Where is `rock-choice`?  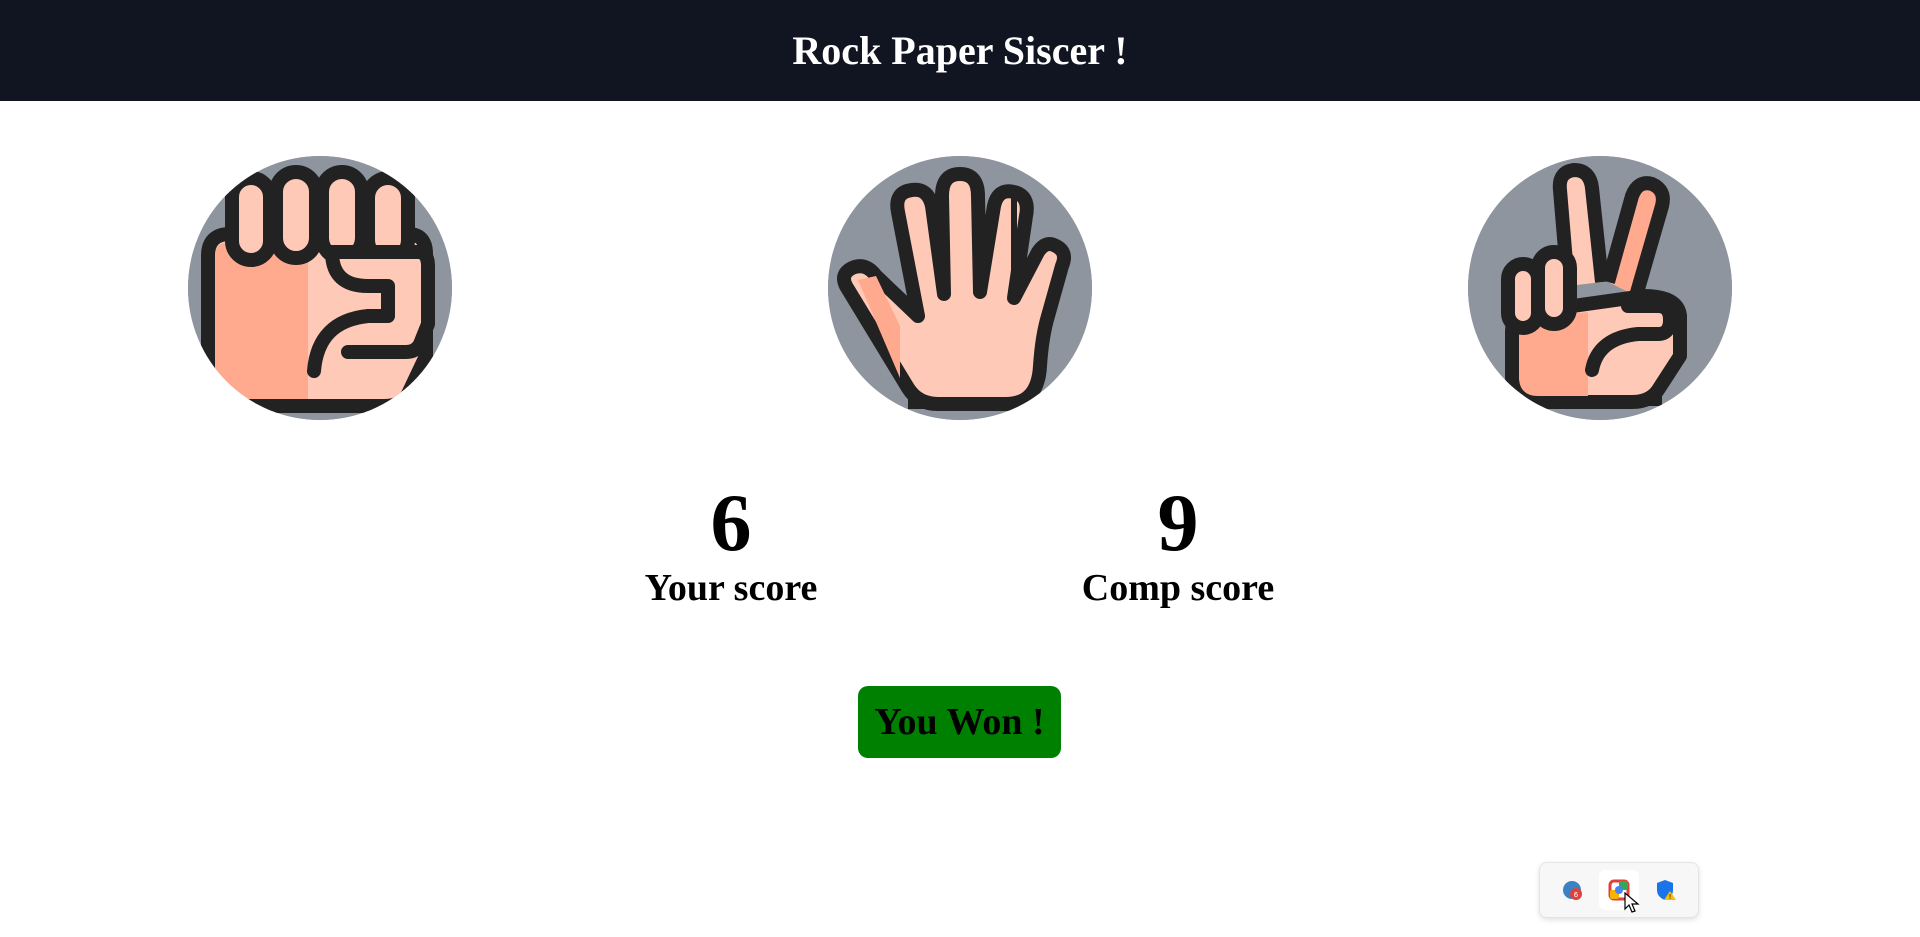 rock-choice is located at coordinates (320, 288).